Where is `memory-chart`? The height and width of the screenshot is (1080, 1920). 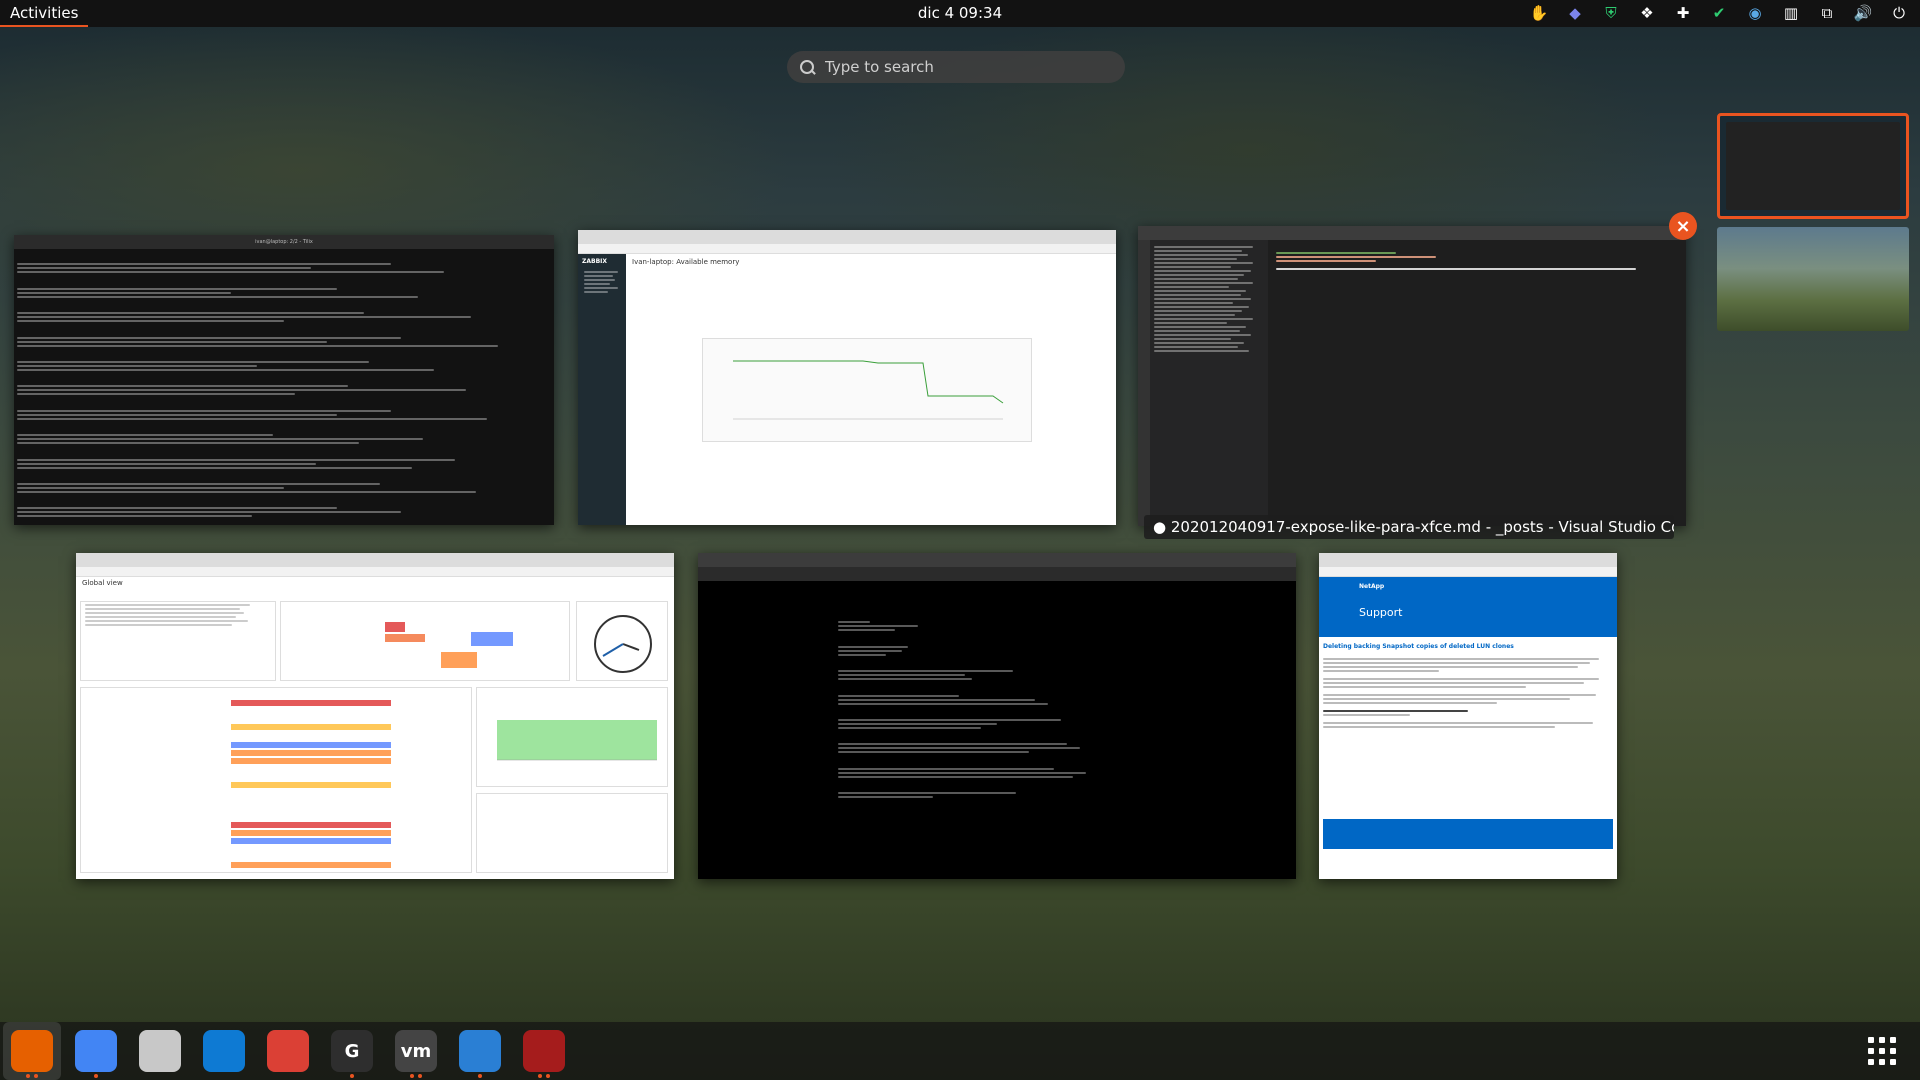 memory-chart is located at coordinates (867, 390).